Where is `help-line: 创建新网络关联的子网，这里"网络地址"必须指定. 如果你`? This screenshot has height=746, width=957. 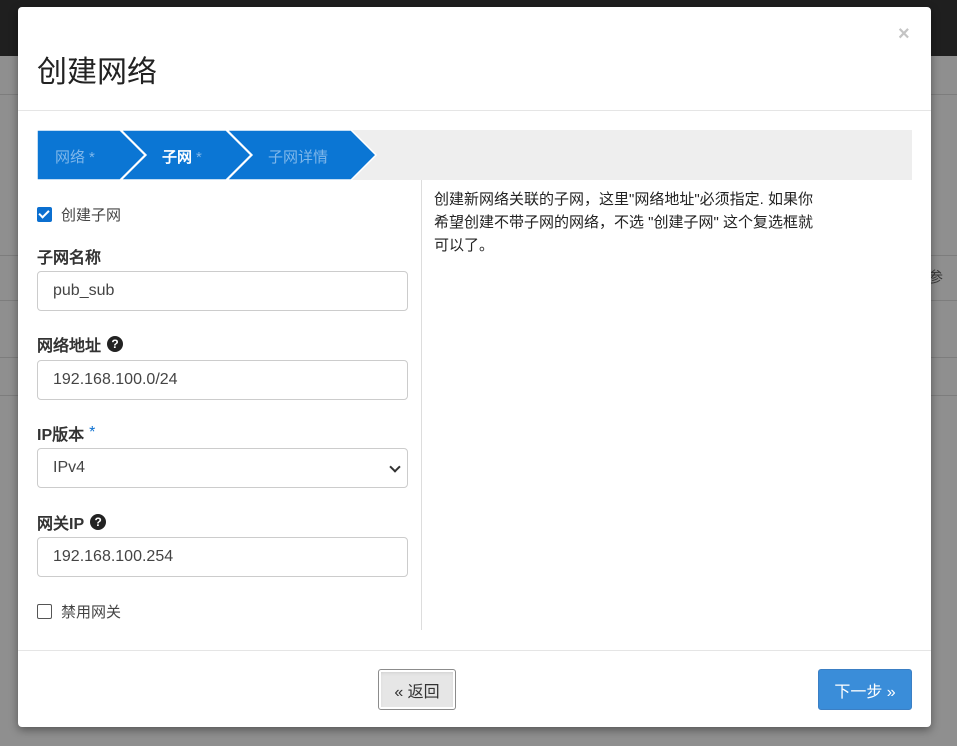 help-line: 创建新网络关联的子网，这里"网络地址"必须指定. 如果你 is located at coordinates (623, 199).